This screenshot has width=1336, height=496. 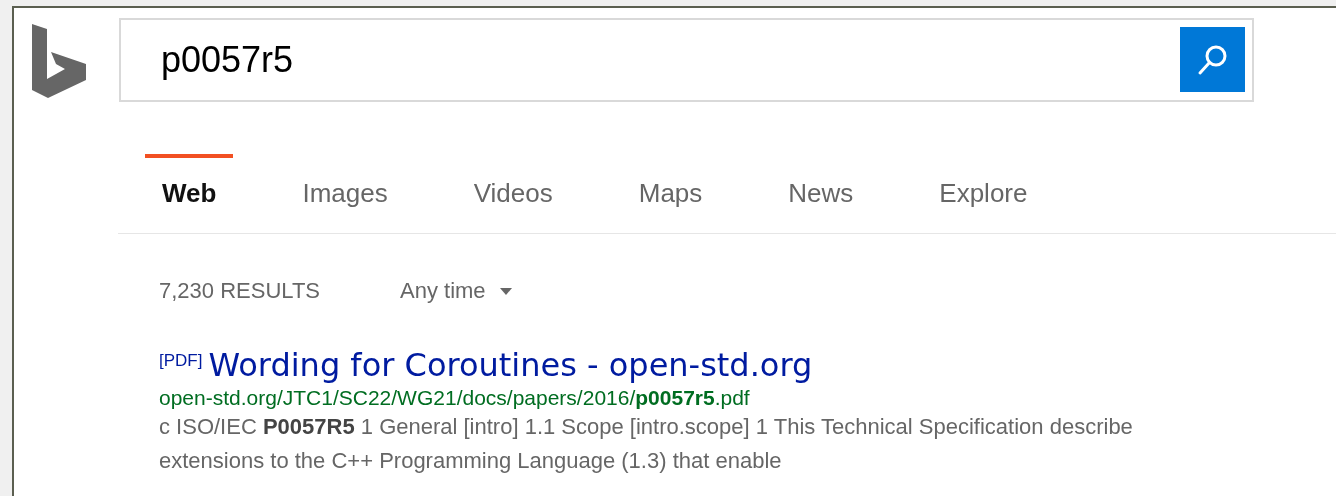 I want to click on logo-icon, so click(x=59, y=61).